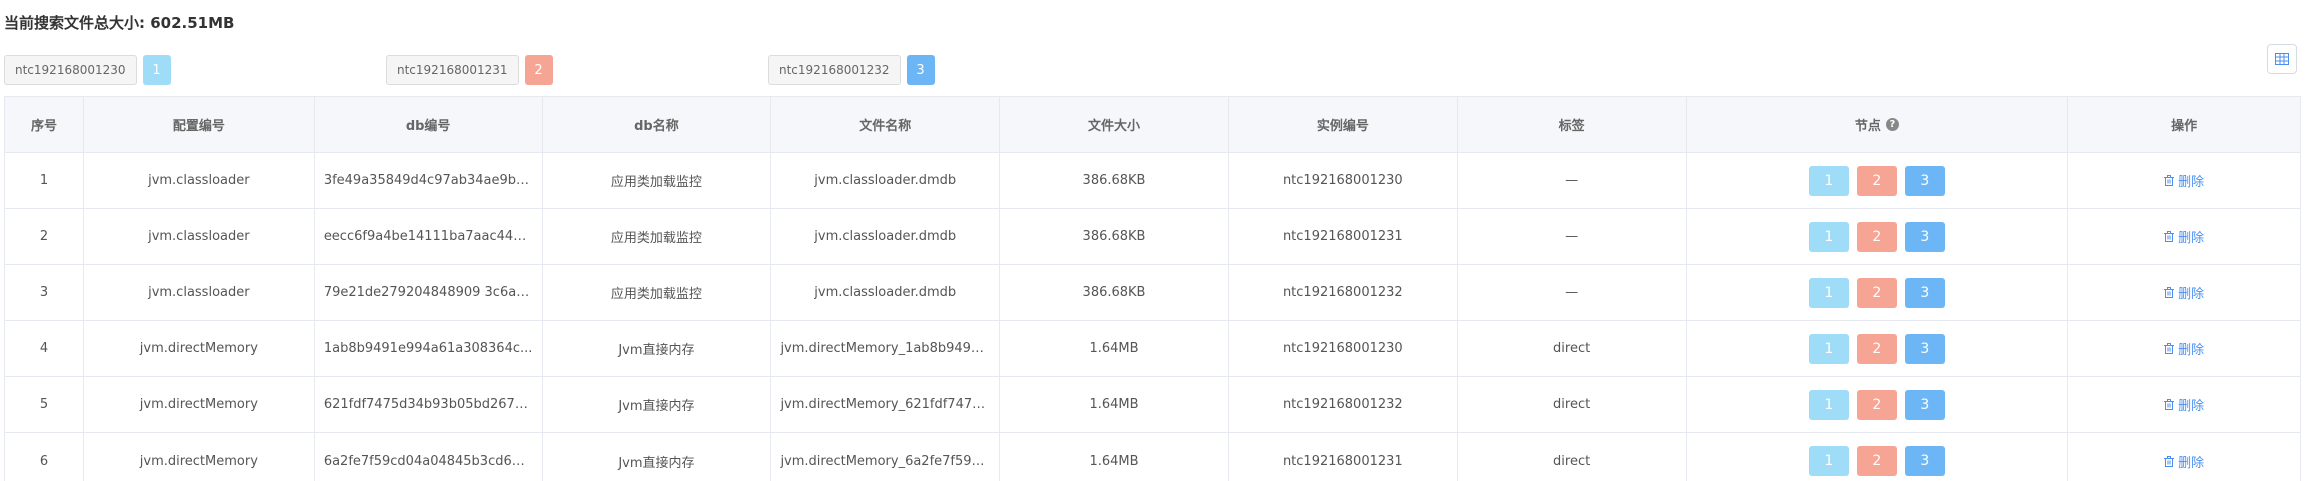  Describe the element at coordinates (199, 124) in the screenshot. I see `header-config: 配置编号` at that location.